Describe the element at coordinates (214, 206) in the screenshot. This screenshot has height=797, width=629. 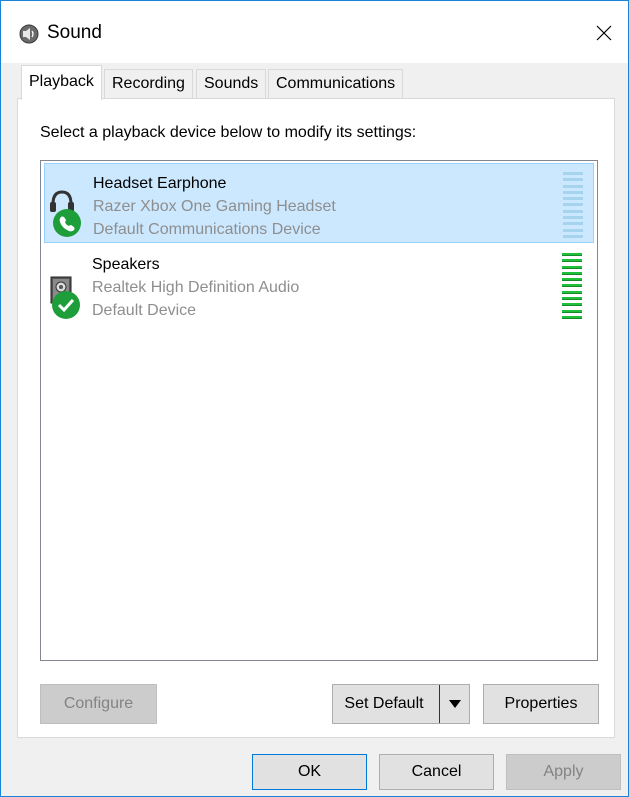
I see `device-description: Razer Xbox One Gaming Headset` at that location.